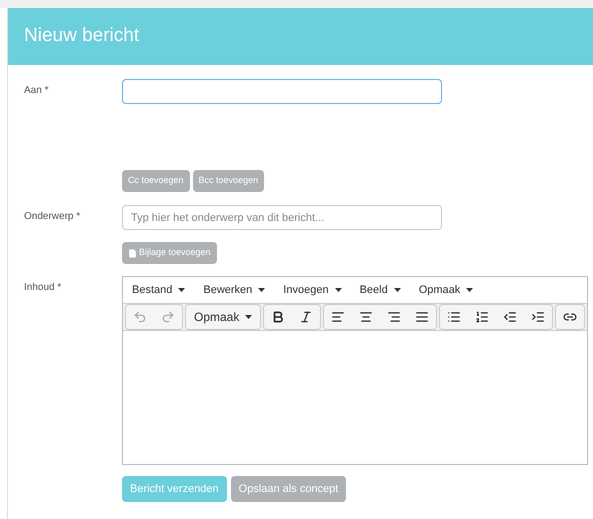 Image resolution: width=593 pixels, height=519 pixels. Describe the element at coordinates (312, 290) in the screenshot. I see `menu-item: Invoegen` at that location.